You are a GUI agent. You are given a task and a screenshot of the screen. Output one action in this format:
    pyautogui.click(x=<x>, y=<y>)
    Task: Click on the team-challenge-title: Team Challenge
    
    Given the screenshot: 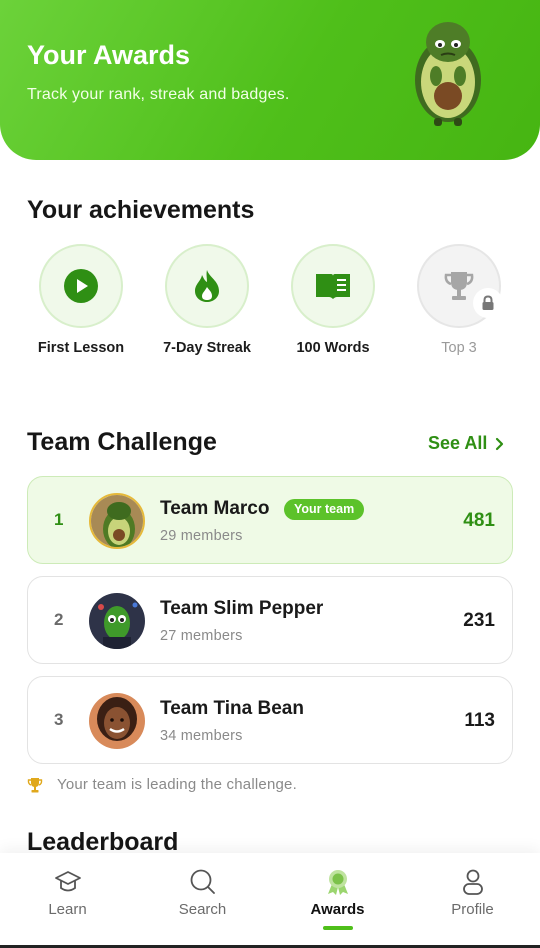 What is the action you would take?
    pyautogui.click(x=122, y=442)
    